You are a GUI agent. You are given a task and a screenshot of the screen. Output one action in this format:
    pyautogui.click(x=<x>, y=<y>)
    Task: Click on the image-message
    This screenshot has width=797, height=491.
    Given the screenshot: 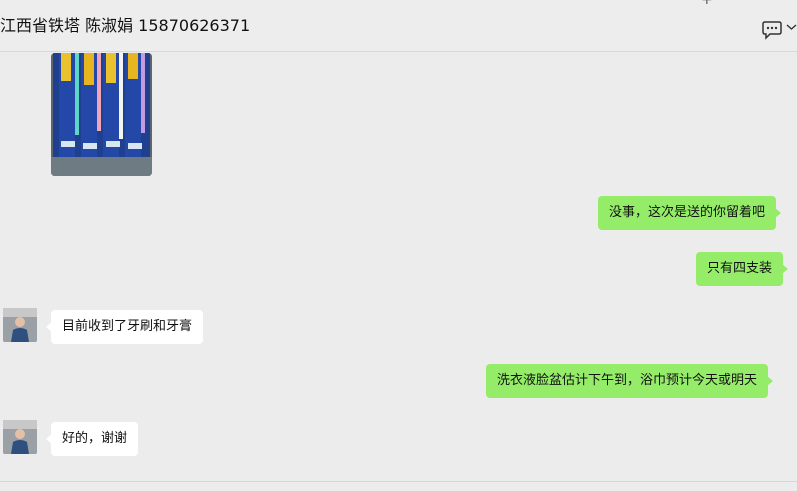 What is the action you would take?
    pyautogui.click(x=101, y=114)
    